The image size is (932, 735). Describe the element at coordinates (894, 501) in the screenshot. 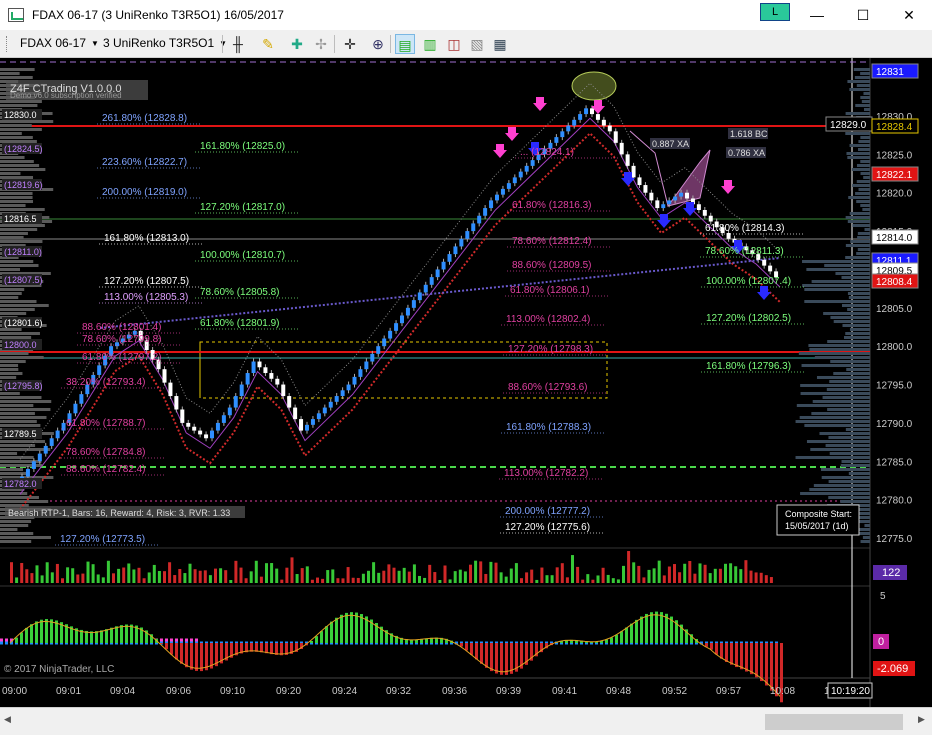

I see `price-tick-label: 12780.0` at that location.